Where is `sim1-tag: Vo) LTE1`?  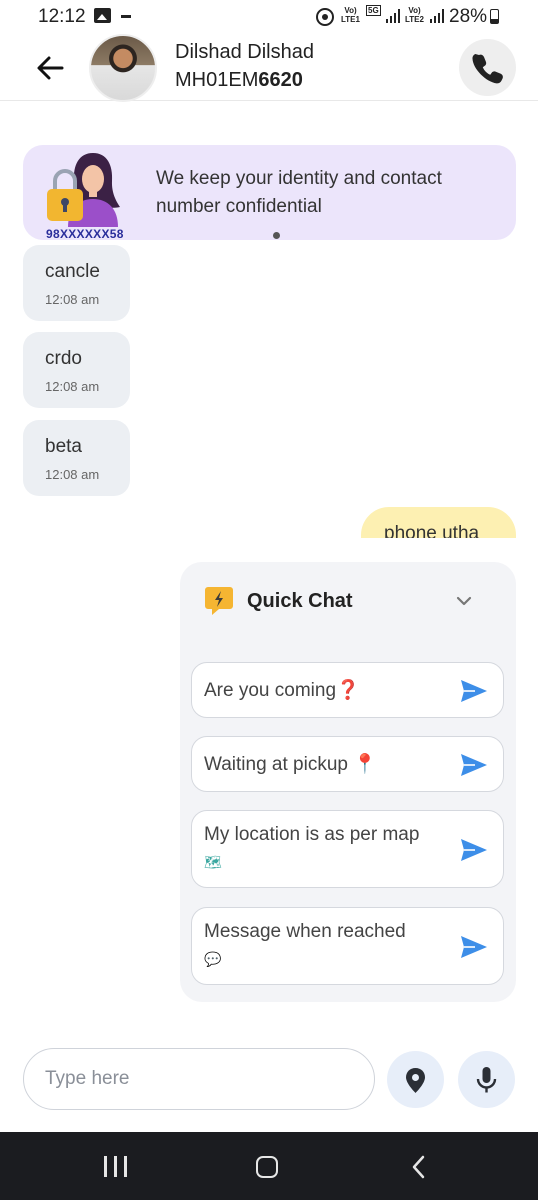 sim1-tag: Vo) LTE1 is located at coordinates (350, 15).